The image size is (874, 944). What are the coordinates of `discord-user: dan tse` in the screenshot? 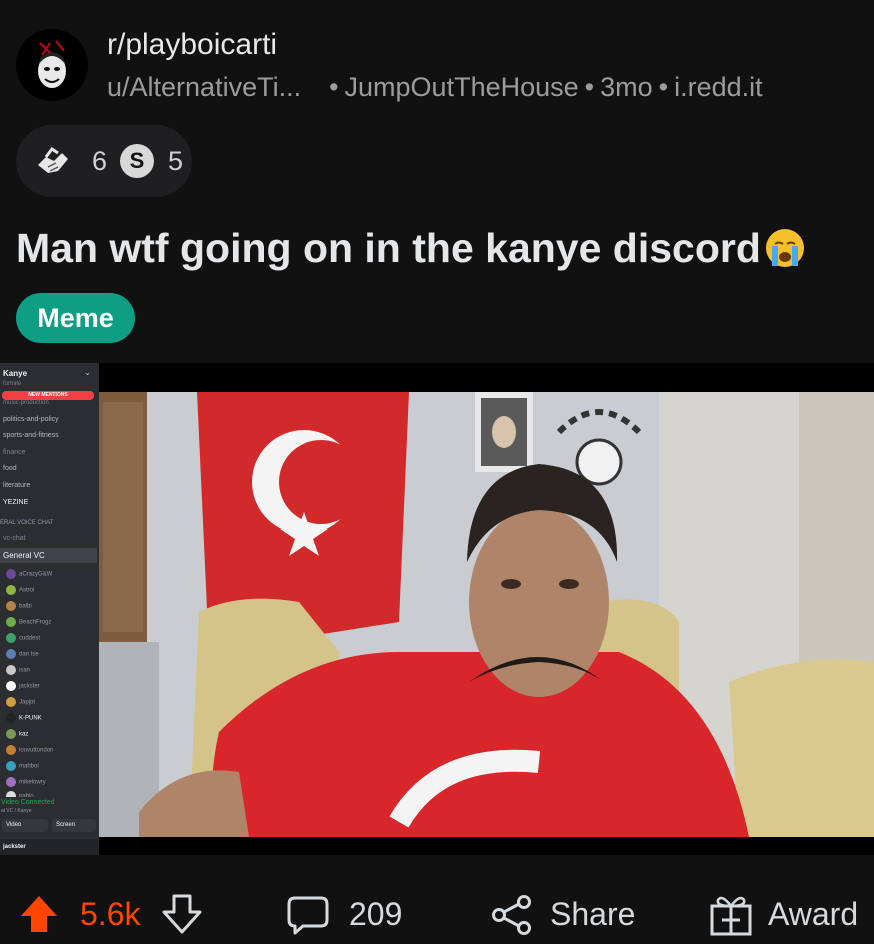 It's located at (22, 655).